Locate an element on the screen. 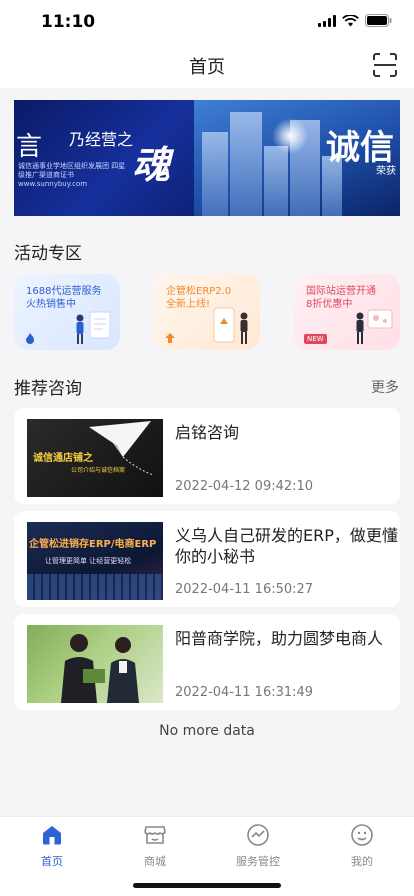 The image size is (414, 896). battery-icon is located at coordinates (378, 20).